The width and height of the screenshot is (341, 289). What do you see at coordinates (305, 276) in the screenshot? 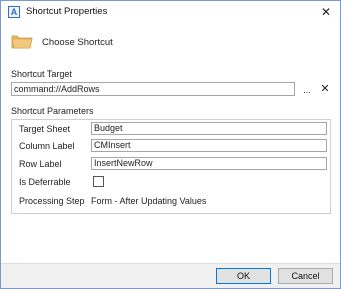
I see `cancel-button: Cancel` at bounding box center [305, 276].